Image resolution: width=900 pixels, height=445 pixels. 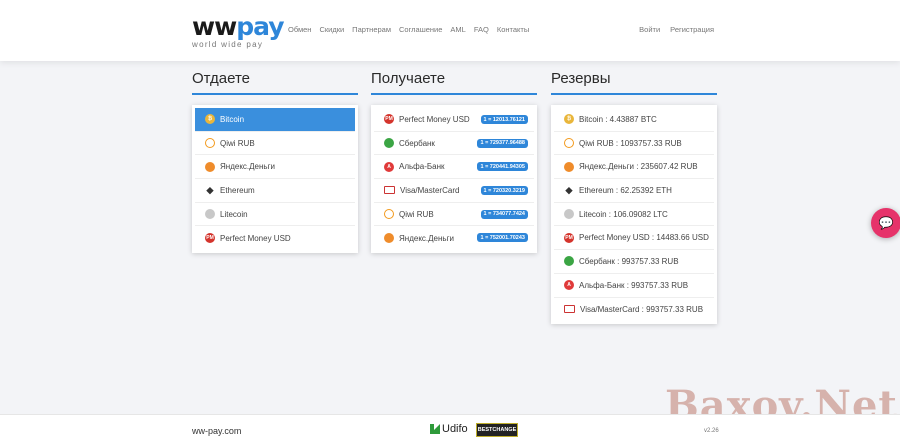 I want to click on give-item-perfect-money: PM Perfect Money USD, so click(x=275, y=238).